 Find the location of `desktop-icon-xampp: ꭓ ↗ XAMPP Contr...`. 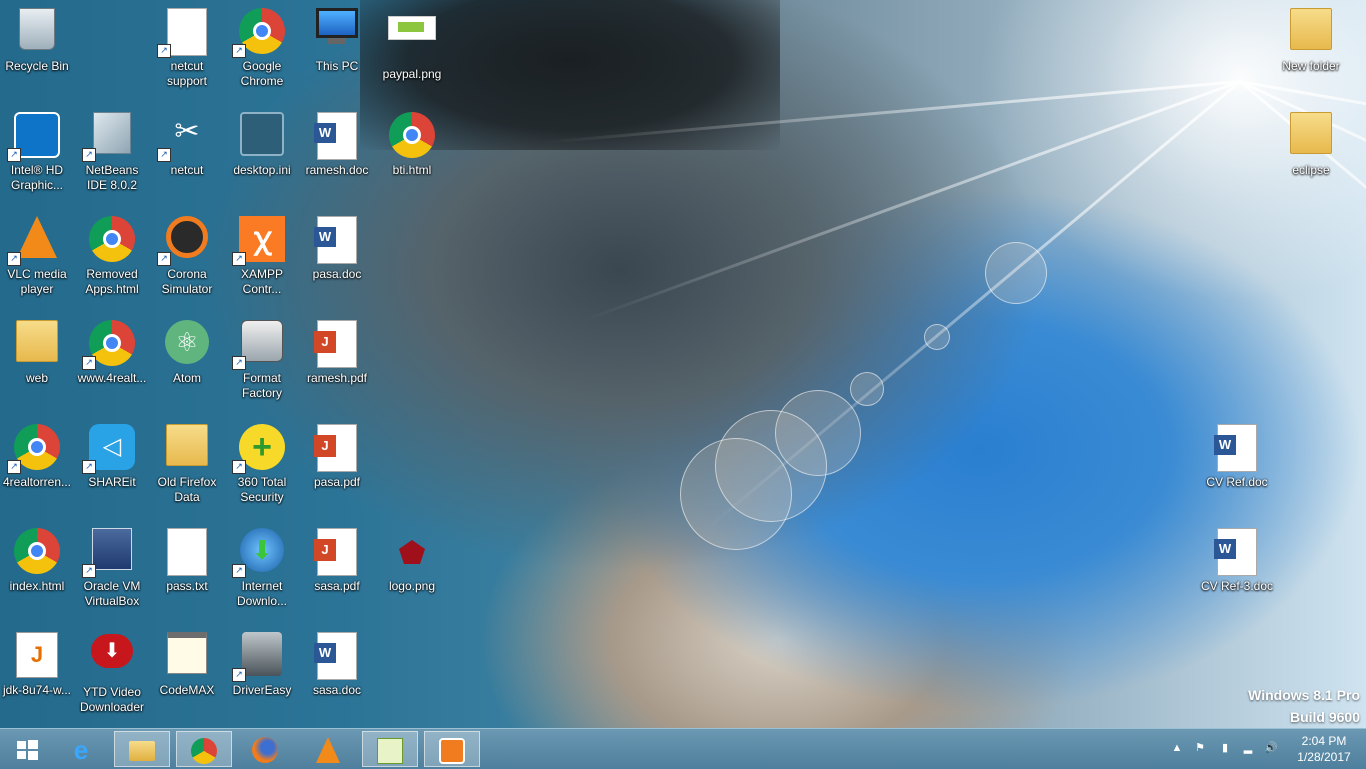

desktop-icon-xampp: ꭓ ↗ XAMPP Contr... is located at coordinates (262, 260).